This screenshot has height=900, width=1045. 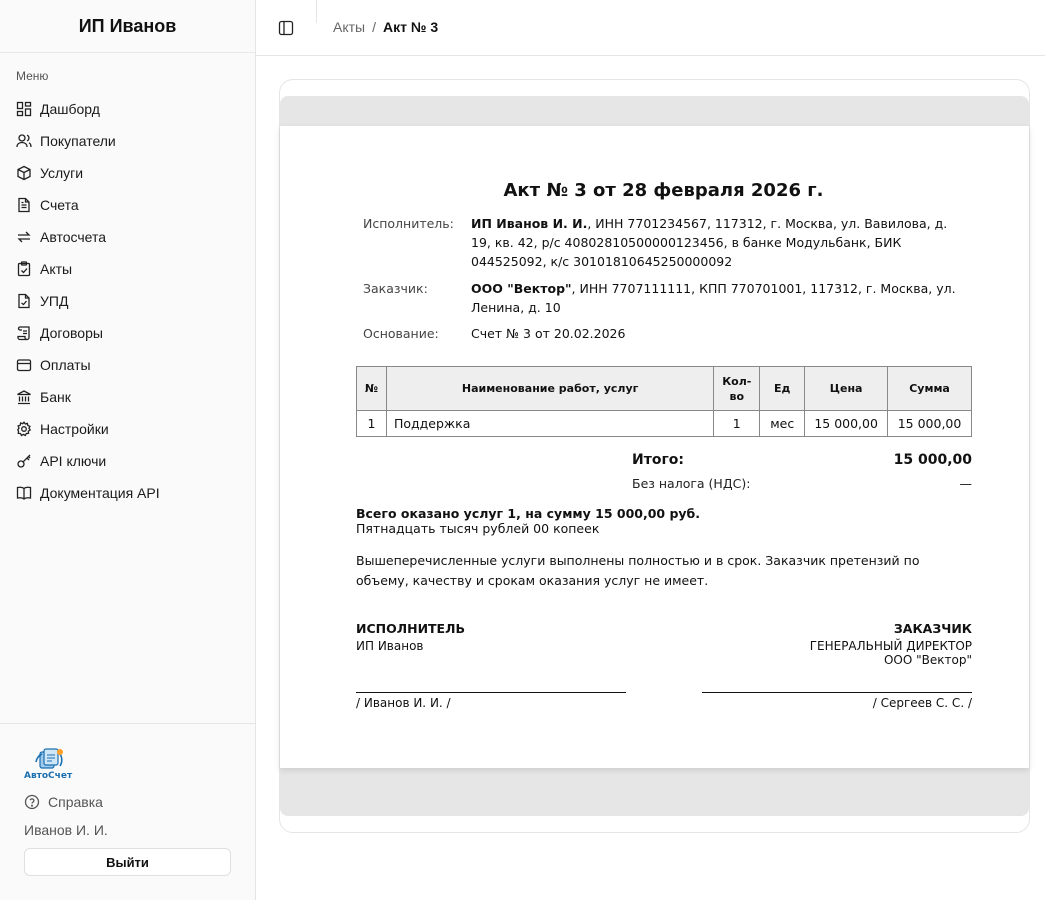 I want to click on users-icon, so click(x=24, y=141).